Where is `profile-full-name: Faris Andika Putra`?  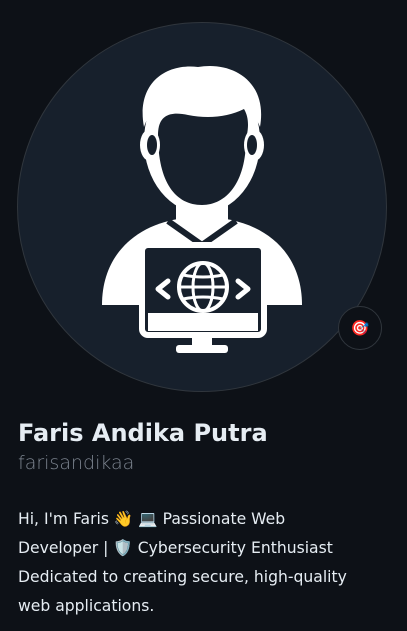
profile-full-name: Faris Andika Putra is located at coordinates (143, 433).